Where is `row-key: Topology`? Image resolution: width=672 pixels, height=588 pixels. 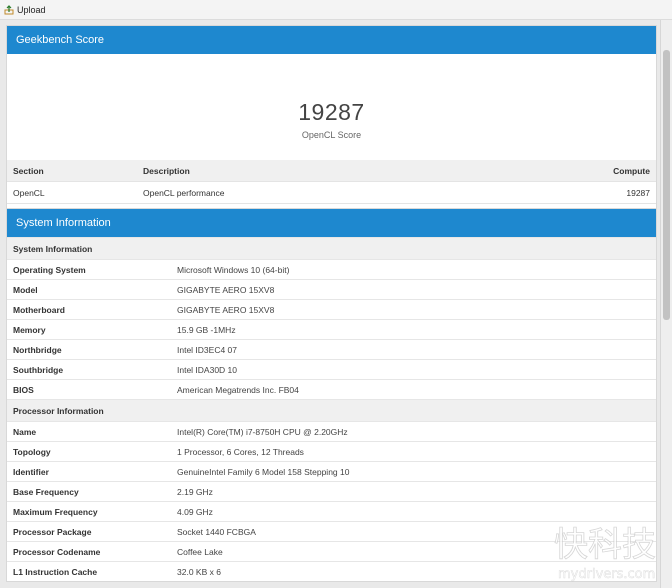 row-key: Topology is located at coordinates (86, 451).